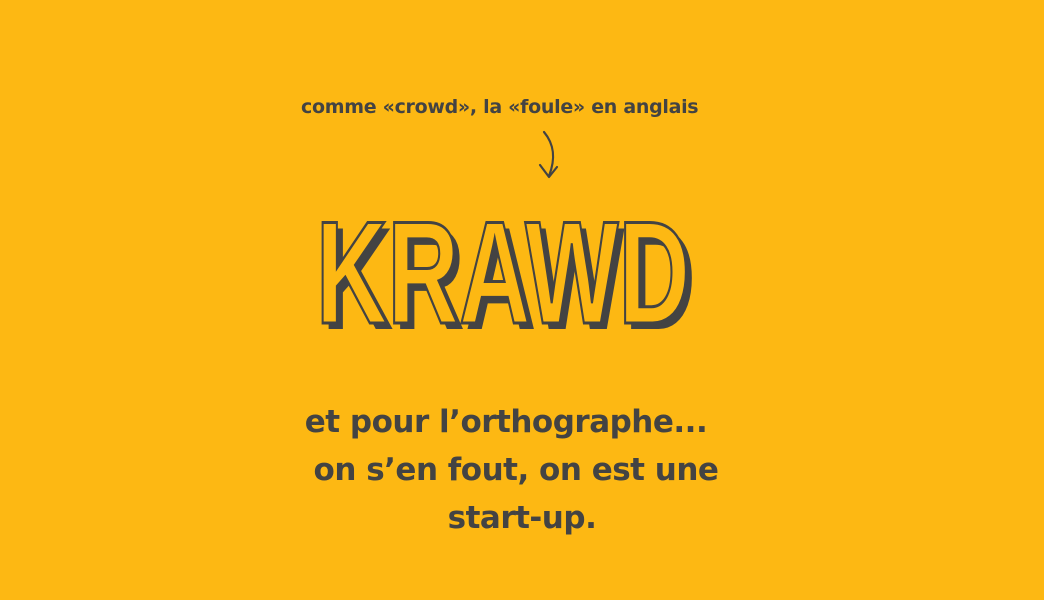 The image size is (1044, 600). What do you see at coordinates (522, 518) in the screenshot?
I see `tagline-line-3: start-up.` at bounding box center [522, 518].